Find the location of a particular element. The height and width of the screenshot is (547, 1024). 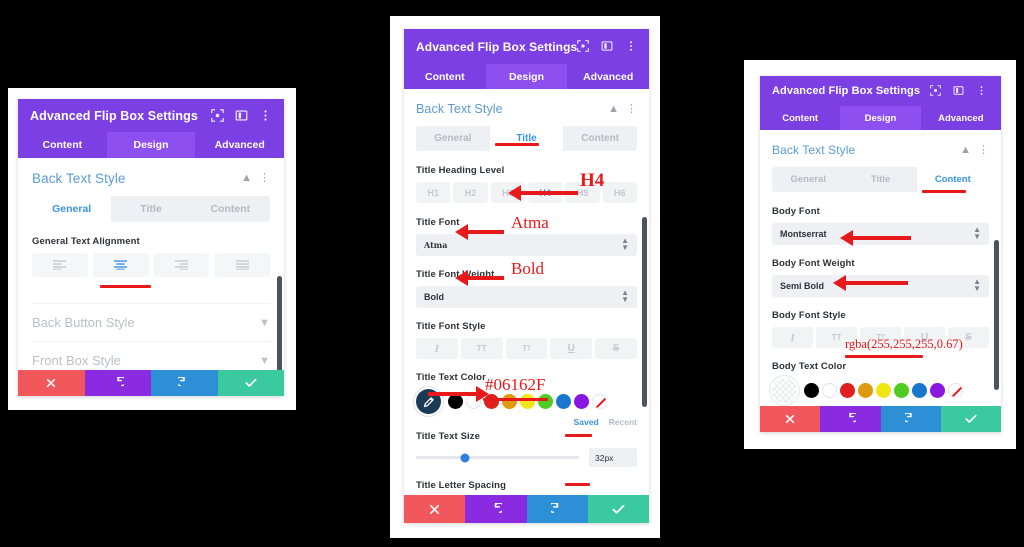

transparent-swatch-icon is located at coordinates (784, 390).